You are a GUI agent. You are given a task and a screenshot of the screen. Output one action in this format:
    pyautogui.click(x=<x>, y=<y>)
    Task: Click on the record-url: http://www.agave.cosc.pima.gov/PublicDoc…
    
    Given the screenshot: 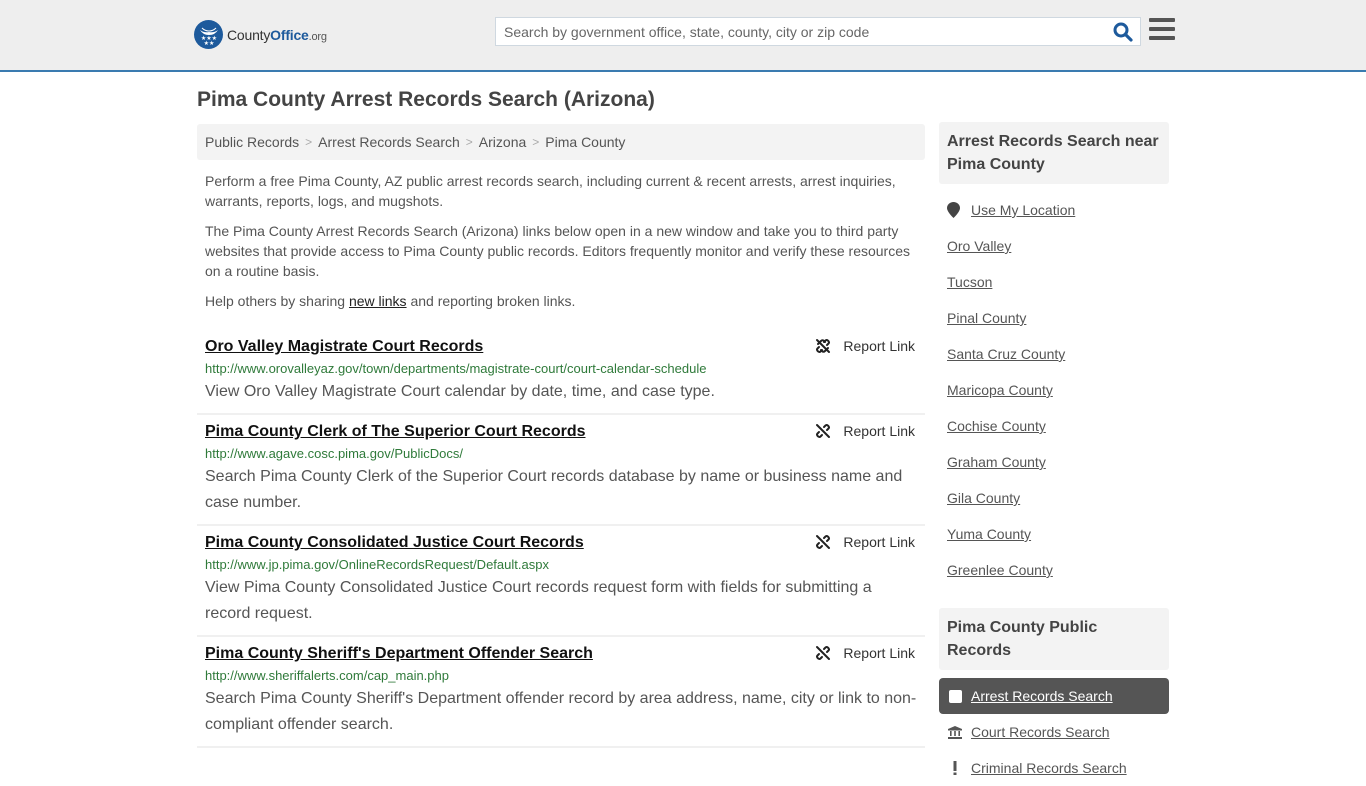 What is the action you would take?
    pyautogui.click(x=334, y=453)
    